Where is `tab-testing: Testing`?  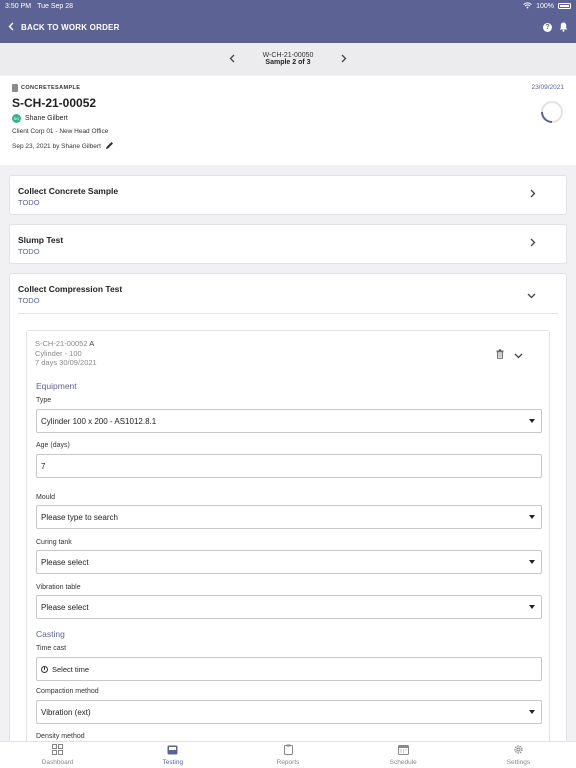
tab-testing: Testing is located at coordinates (172, 755).